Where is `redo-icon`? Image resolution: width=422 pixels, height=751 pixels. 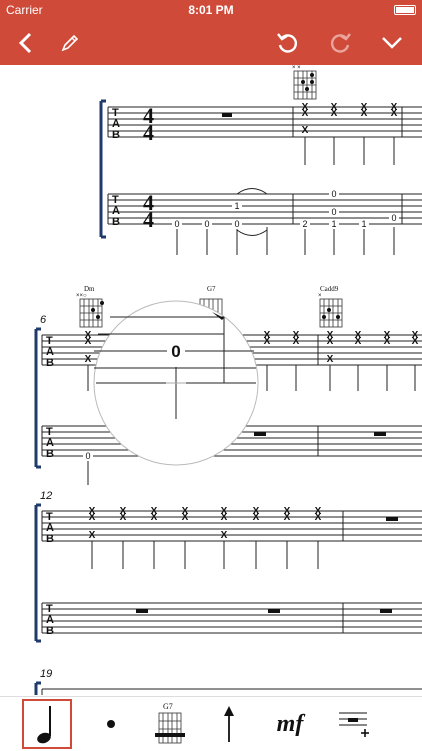 redo-icon is located at coordinates (341, 42).